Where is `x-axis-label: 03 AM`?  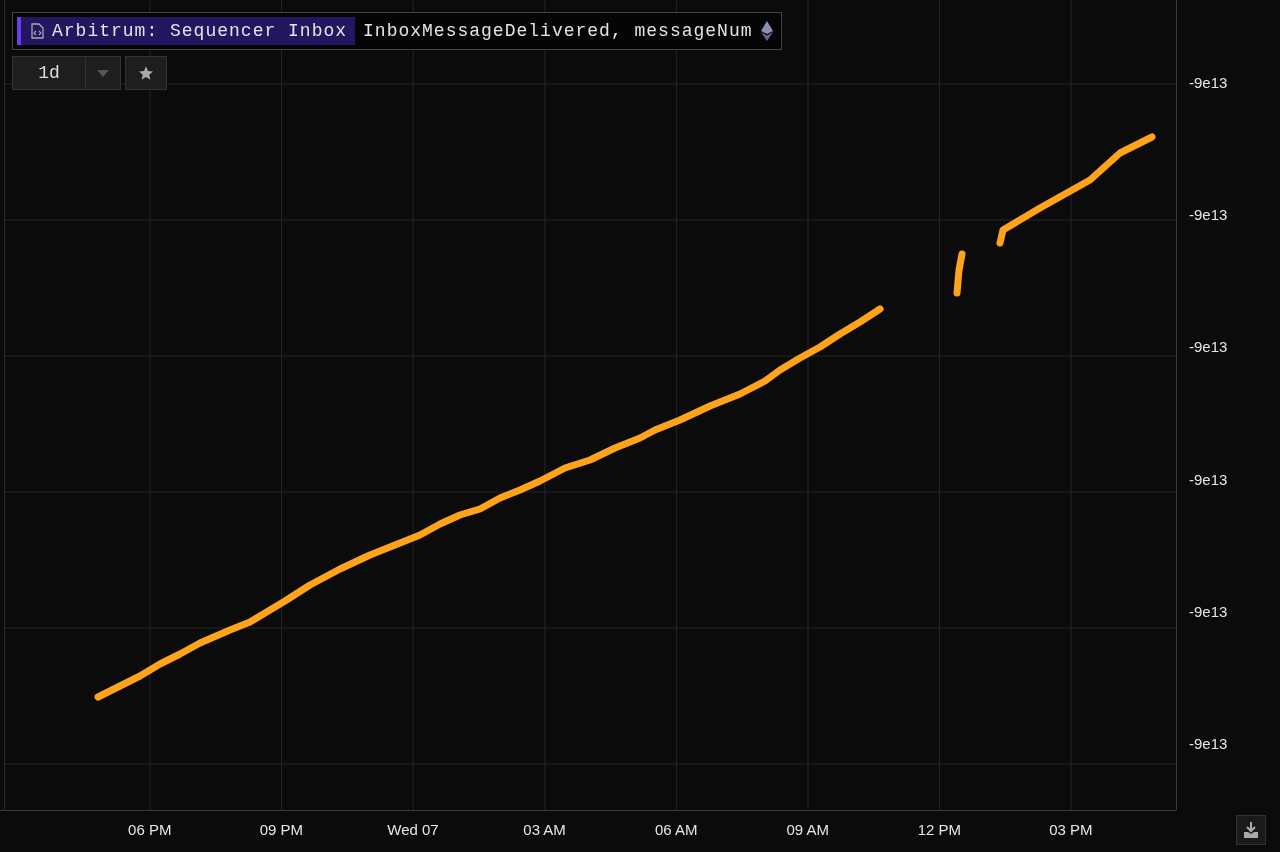
x-axis-label: 03 AM is located at coordinates (544, 830).